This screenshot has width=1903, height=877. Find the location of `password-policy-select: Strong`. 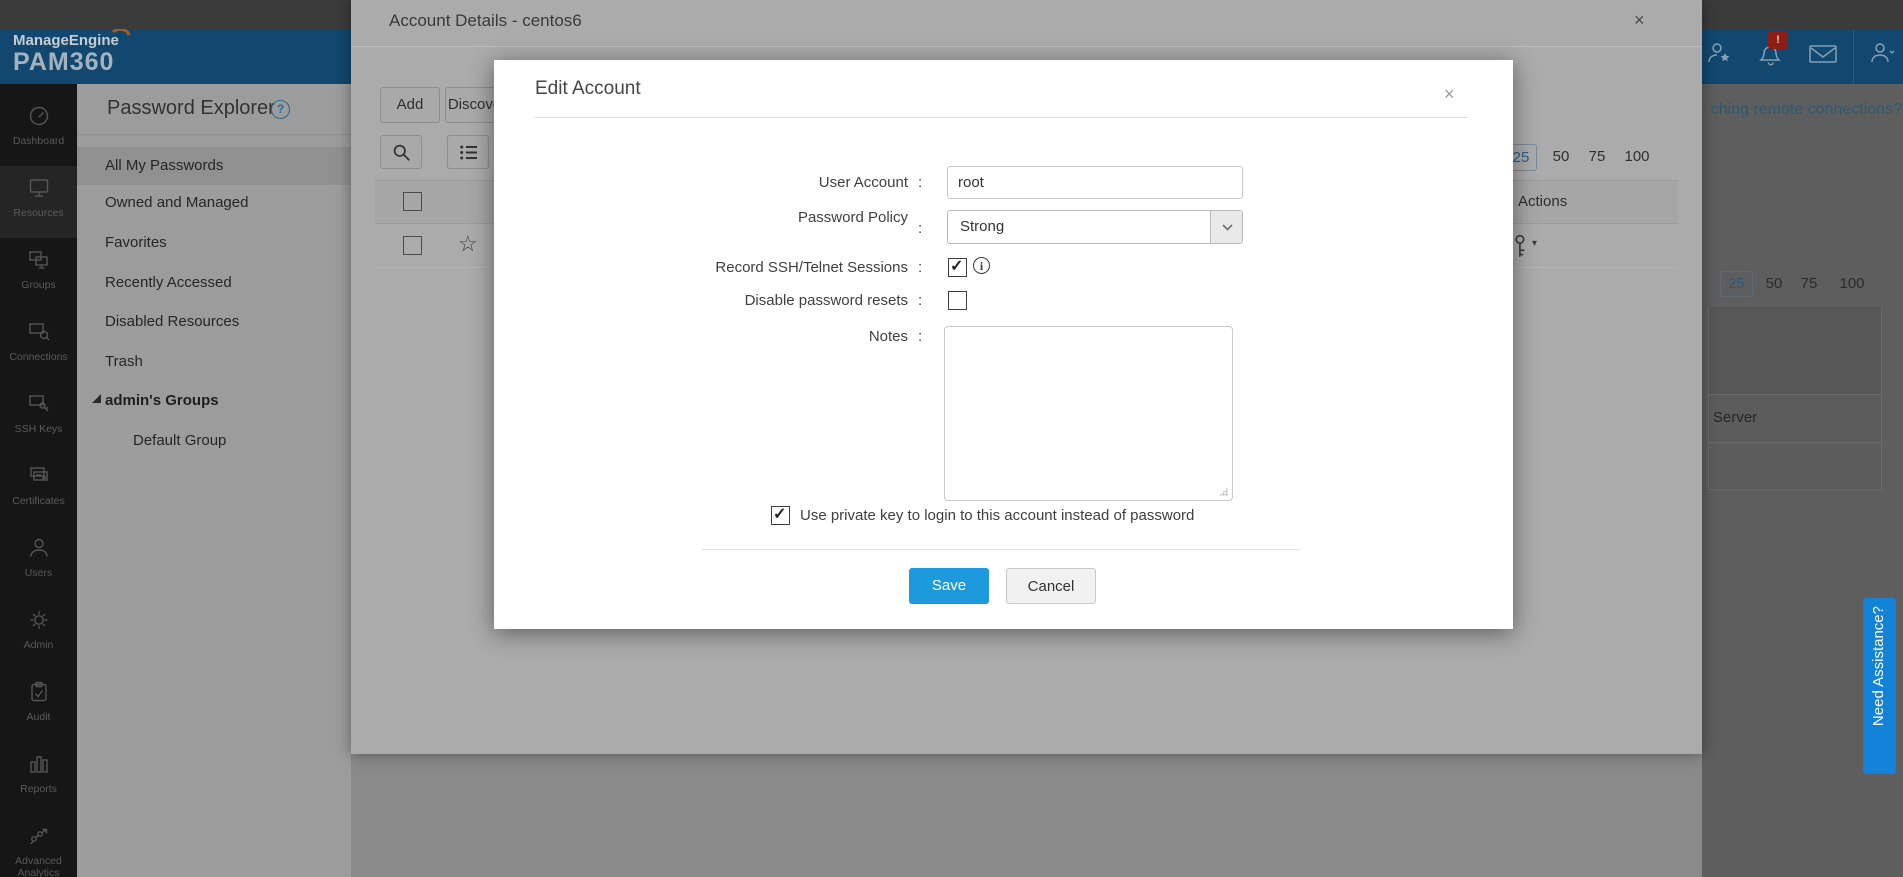

password-policy-select: Strong is located at coordinates (1095, 227).